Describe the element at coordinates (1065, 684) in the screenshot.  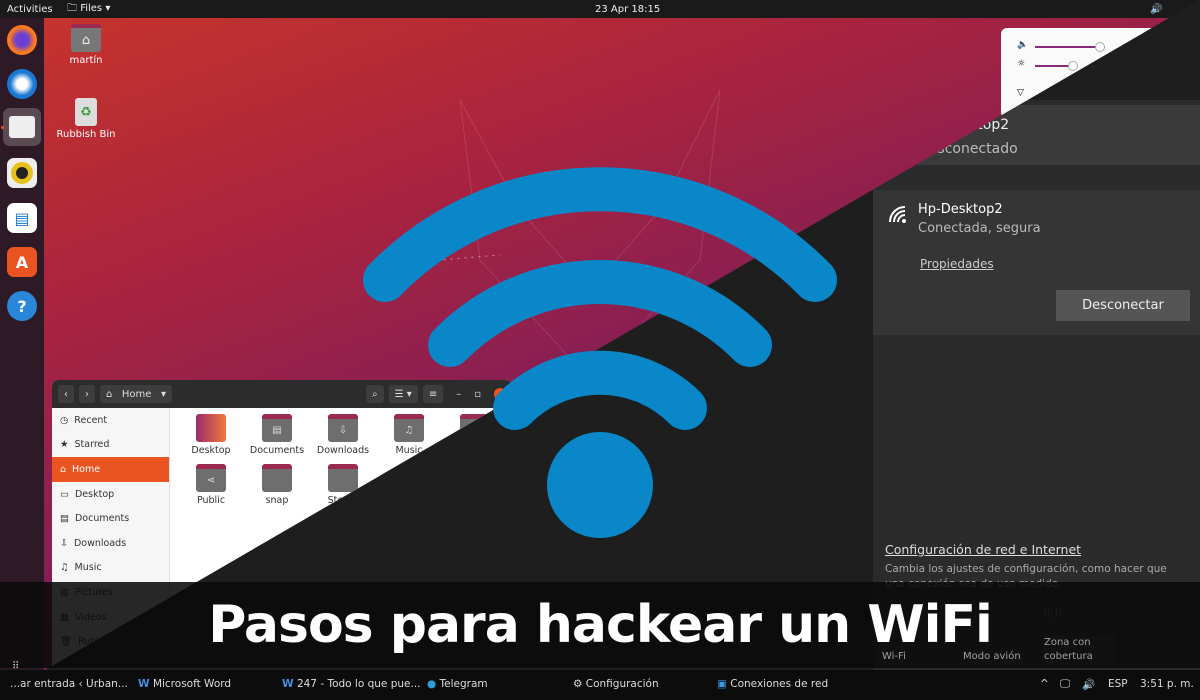
I see `network-tray-icon: 🖵` at that location.